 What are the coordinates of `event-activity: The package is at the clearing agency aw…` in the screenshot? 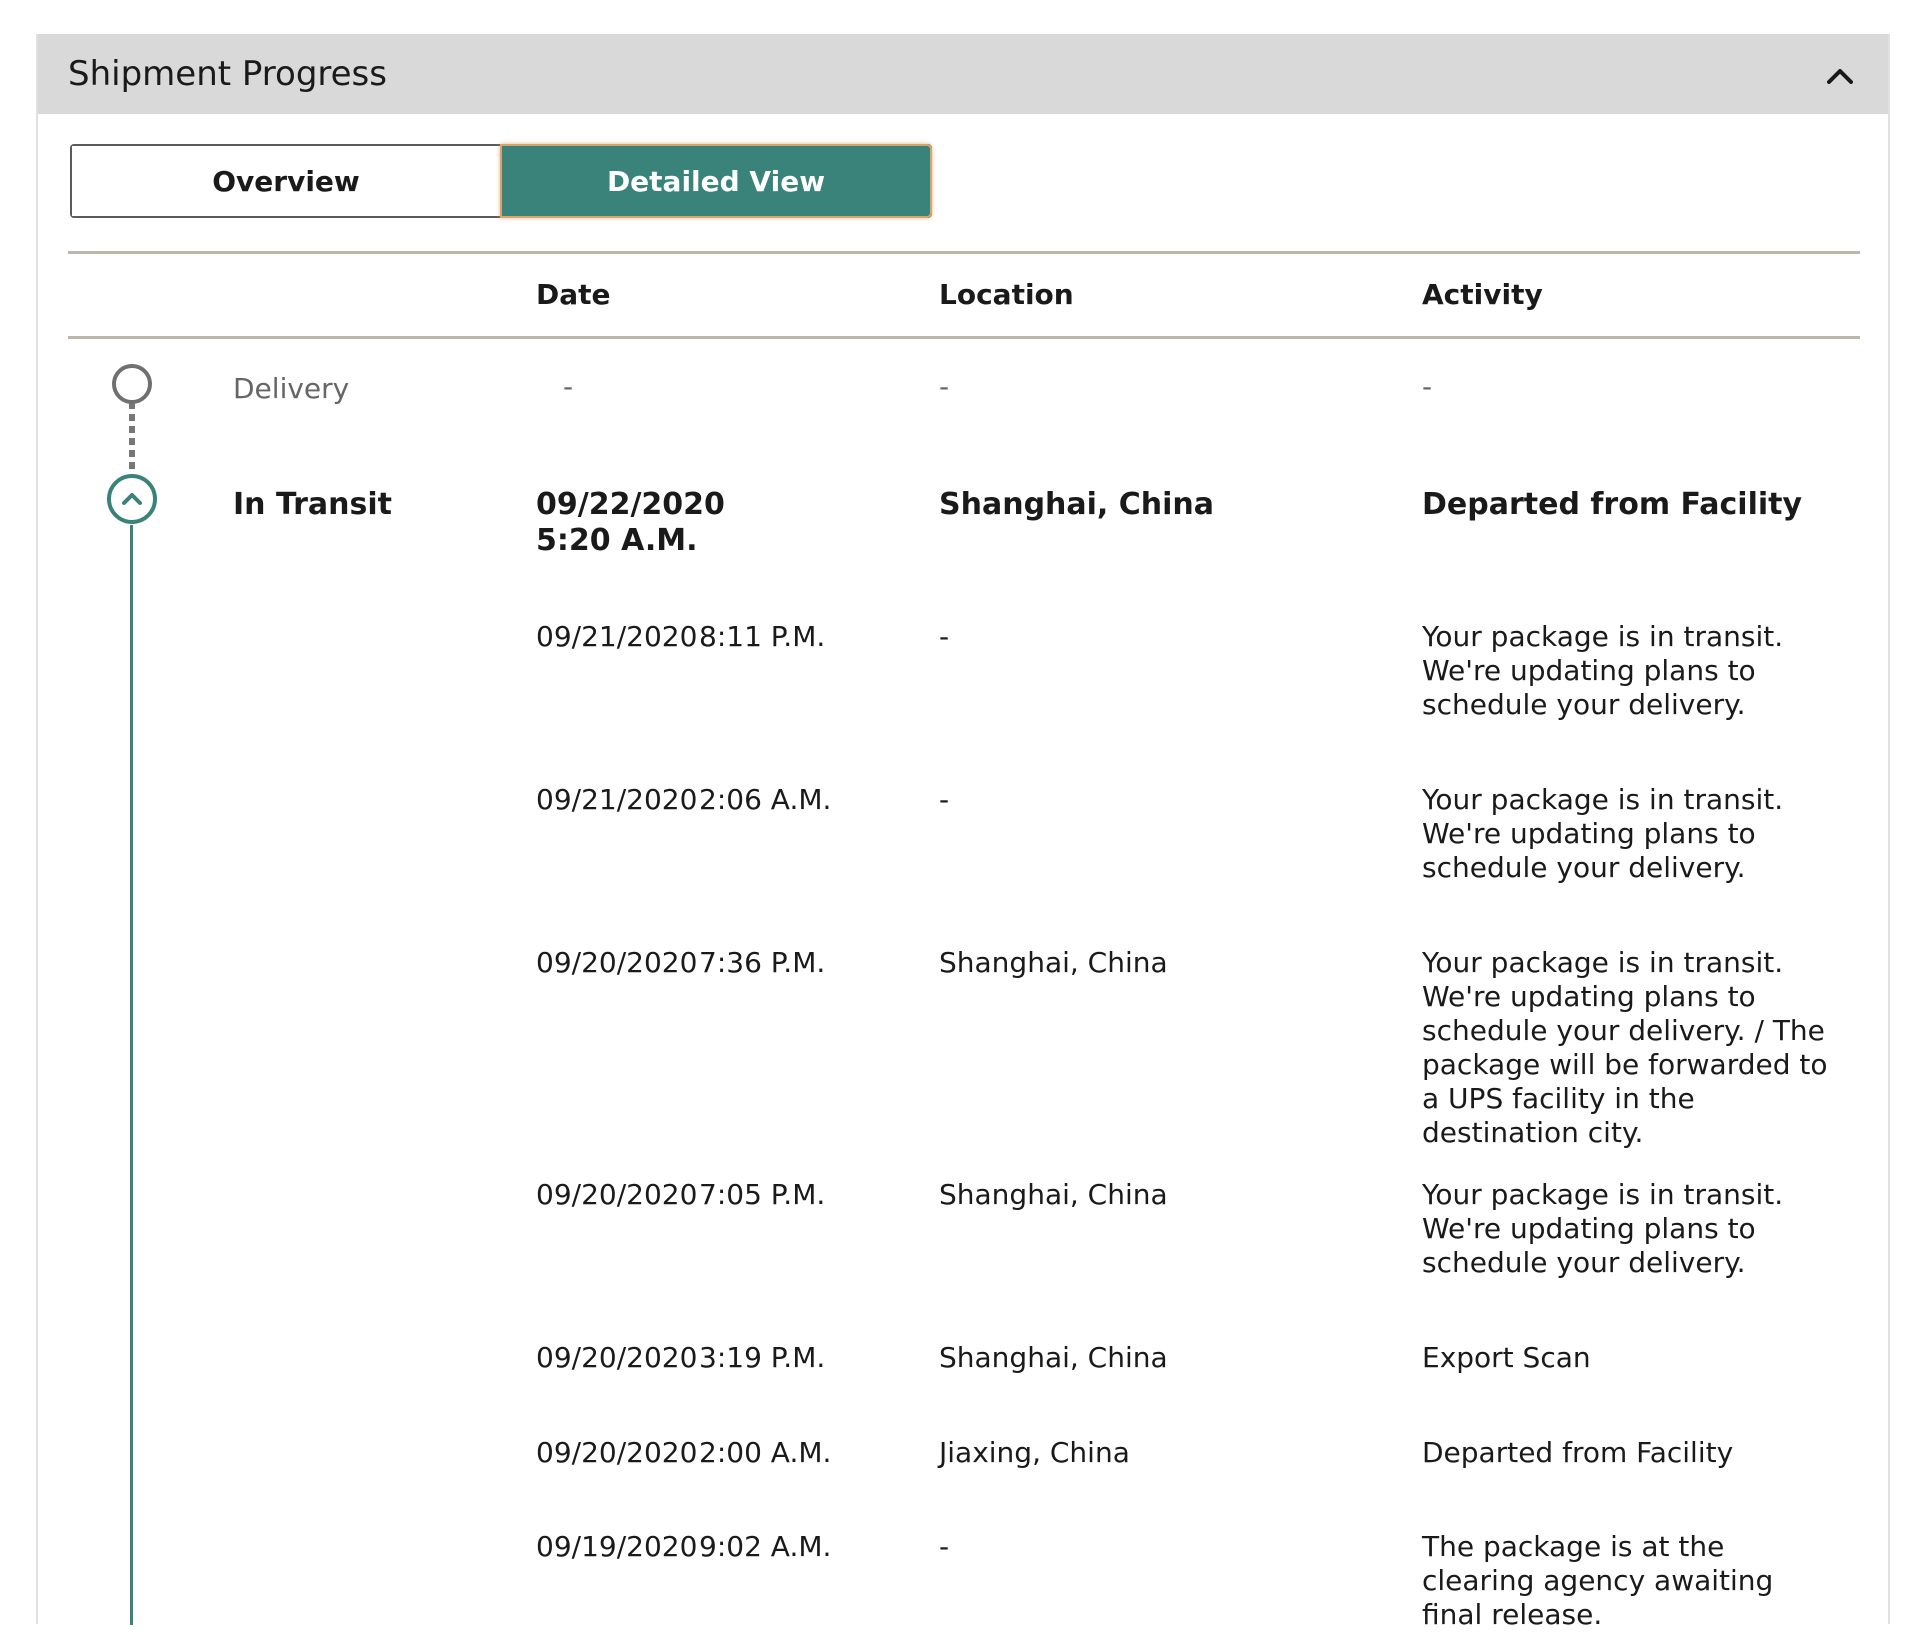 It's located at (1598, 1580).